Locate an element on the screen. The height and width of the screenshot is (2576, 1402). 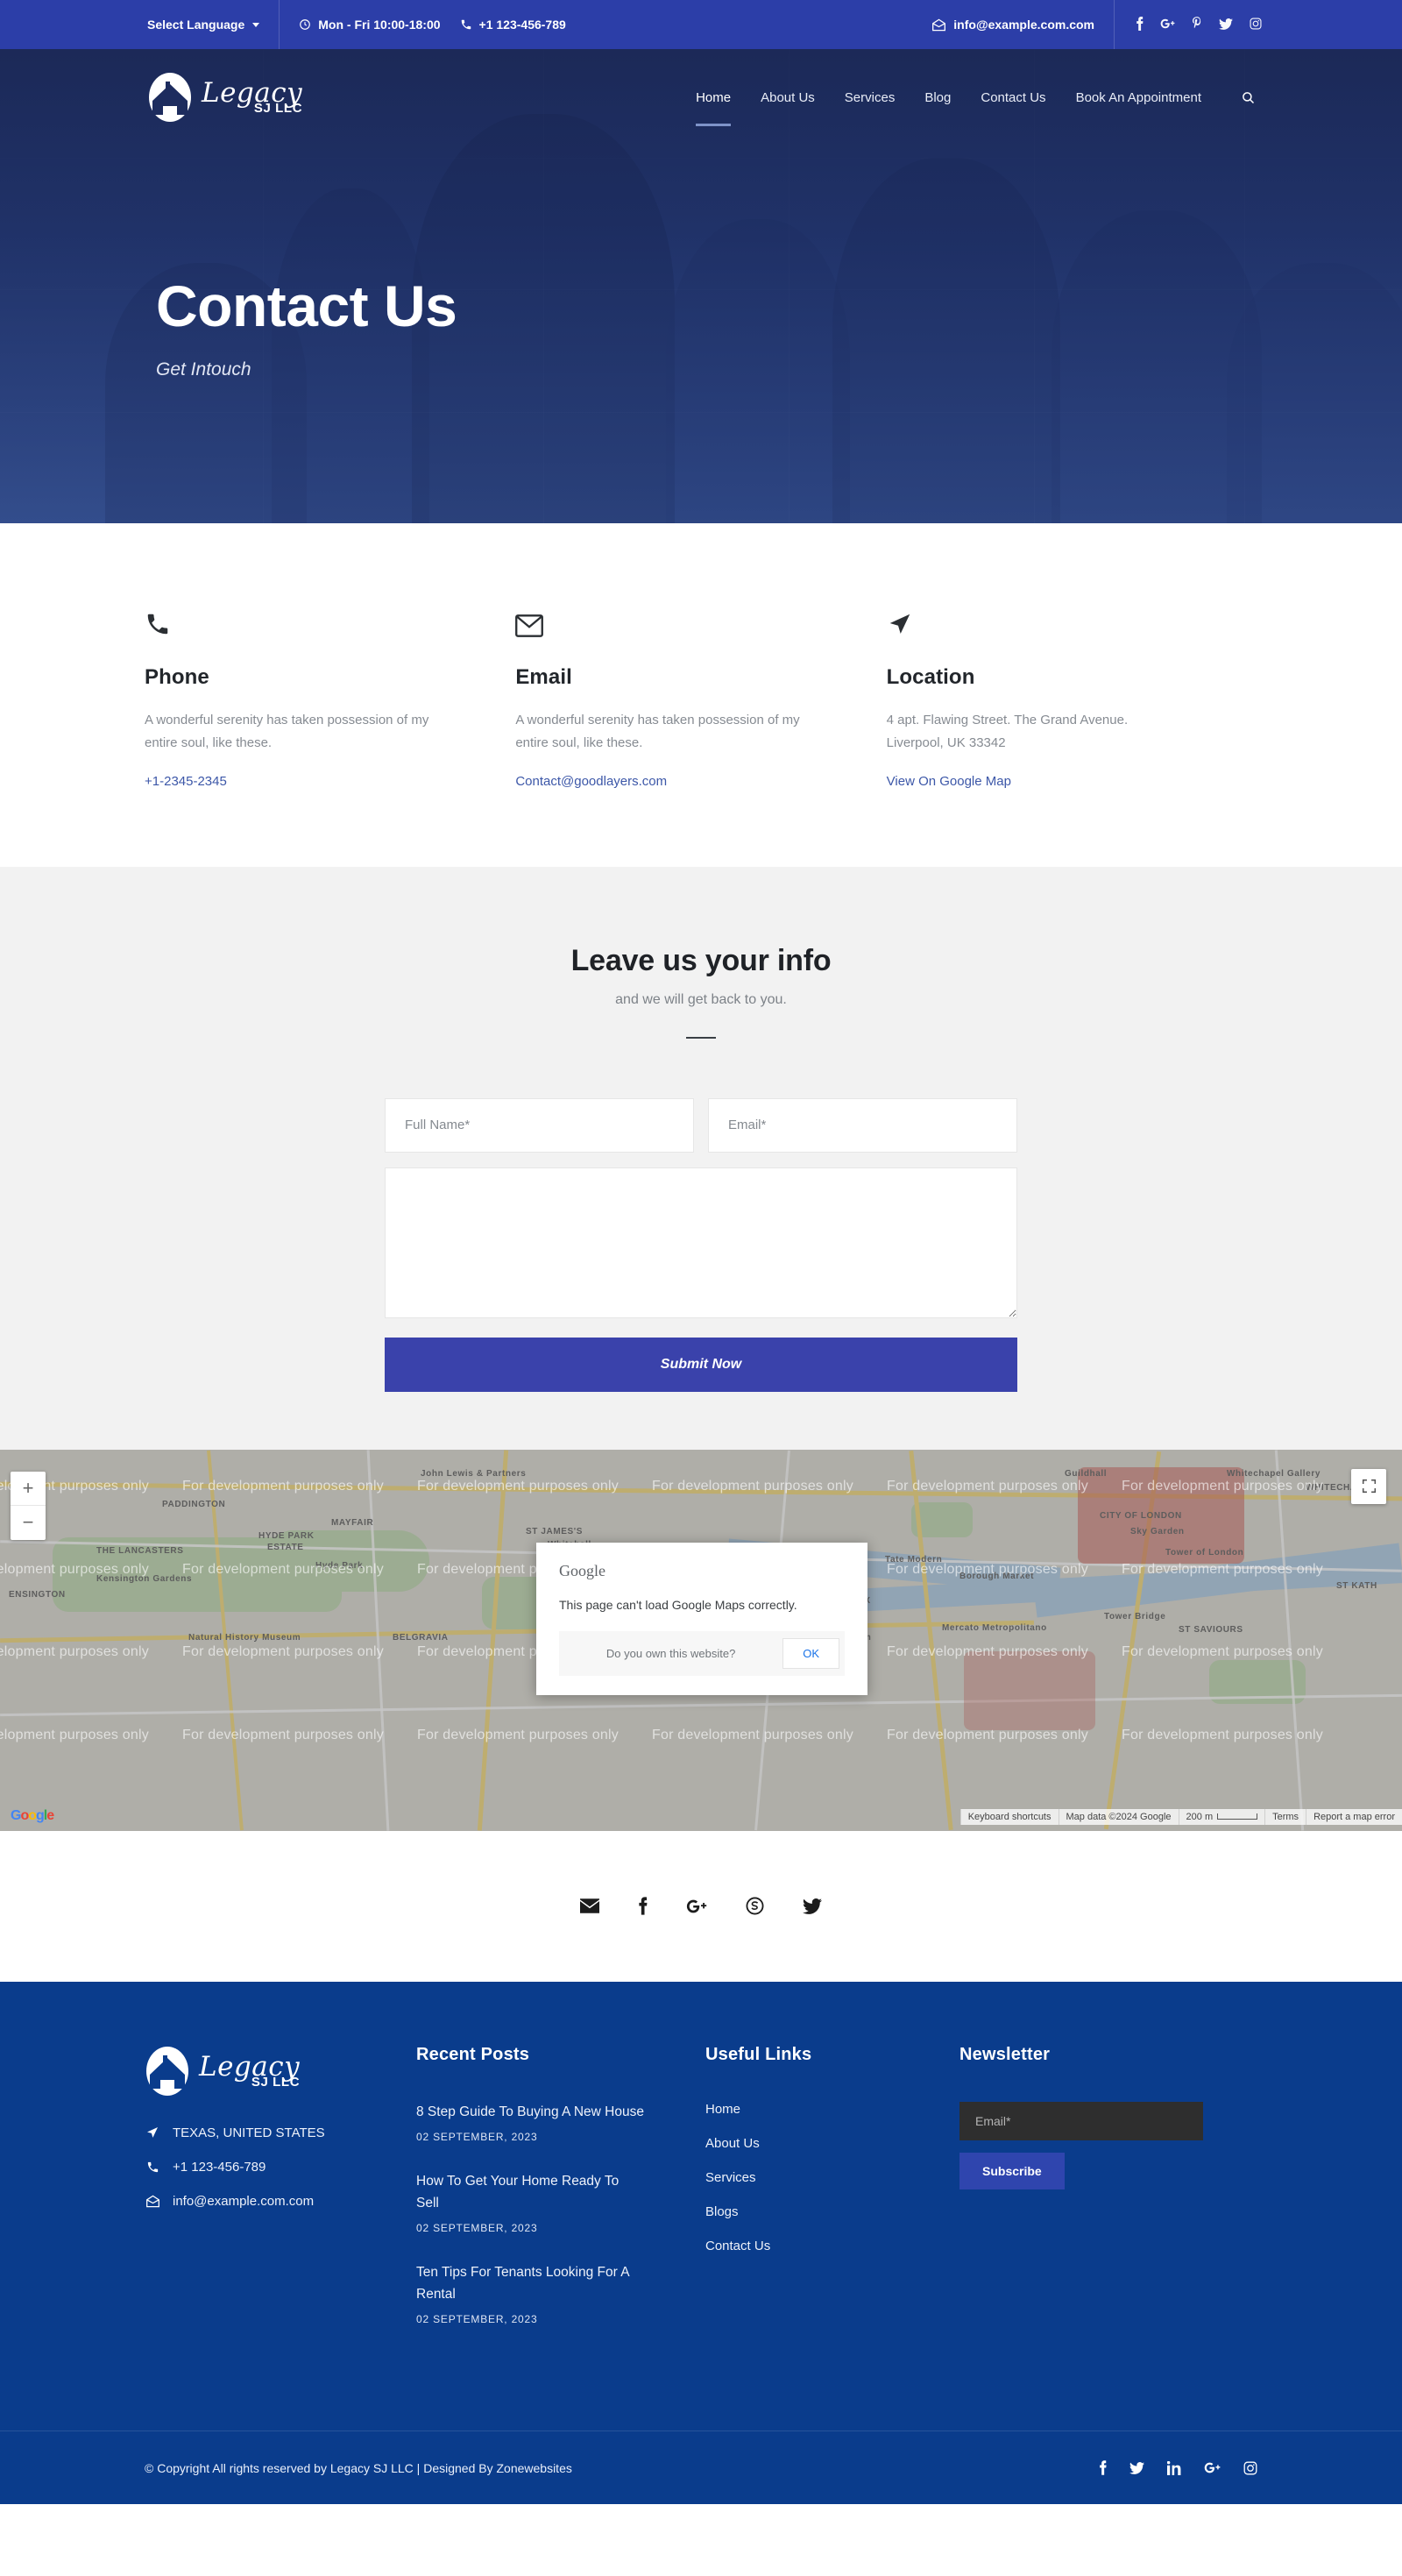
top-bar: Select Language Mon - Fri 10:00-18:00 +1 is located at coordinates (701, 24).